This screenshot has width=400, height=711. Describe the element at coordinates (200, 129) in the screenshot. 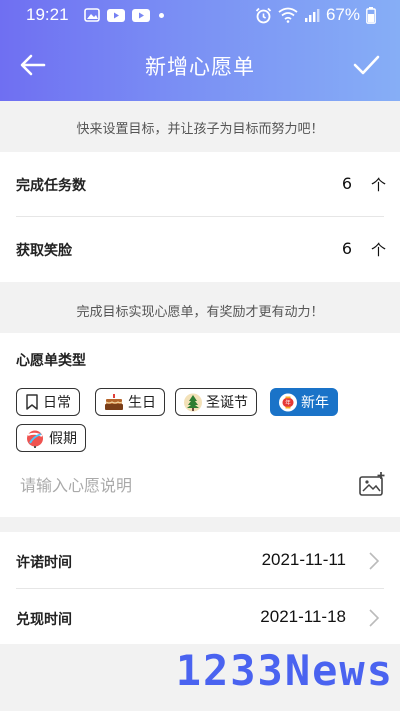

I see `top-hint-text: 快来设置目标，并让孩子为目标而努力吧！` at that location.